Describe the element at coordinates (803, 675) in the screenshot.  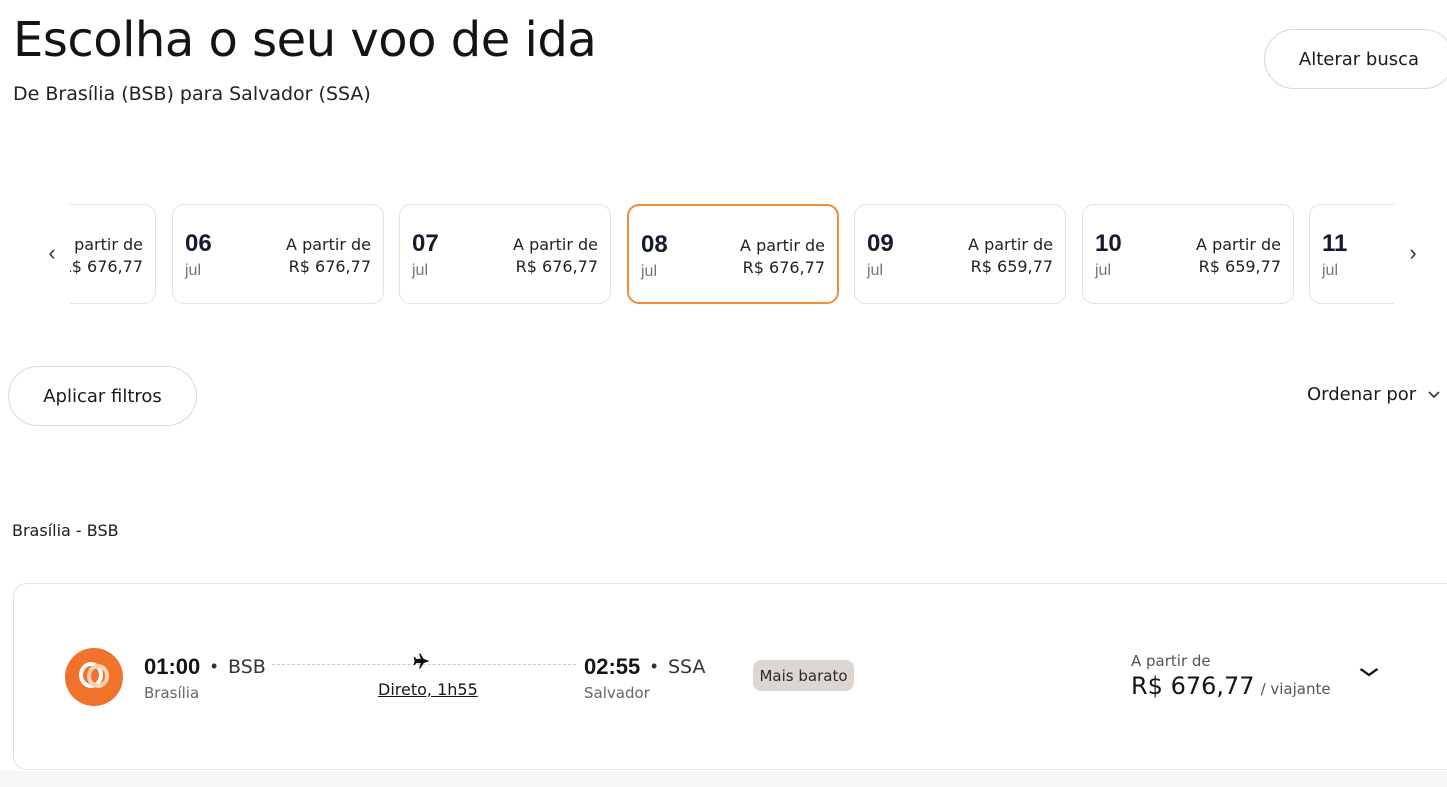
I see `cheapest-badge: Mais barato` at that location.